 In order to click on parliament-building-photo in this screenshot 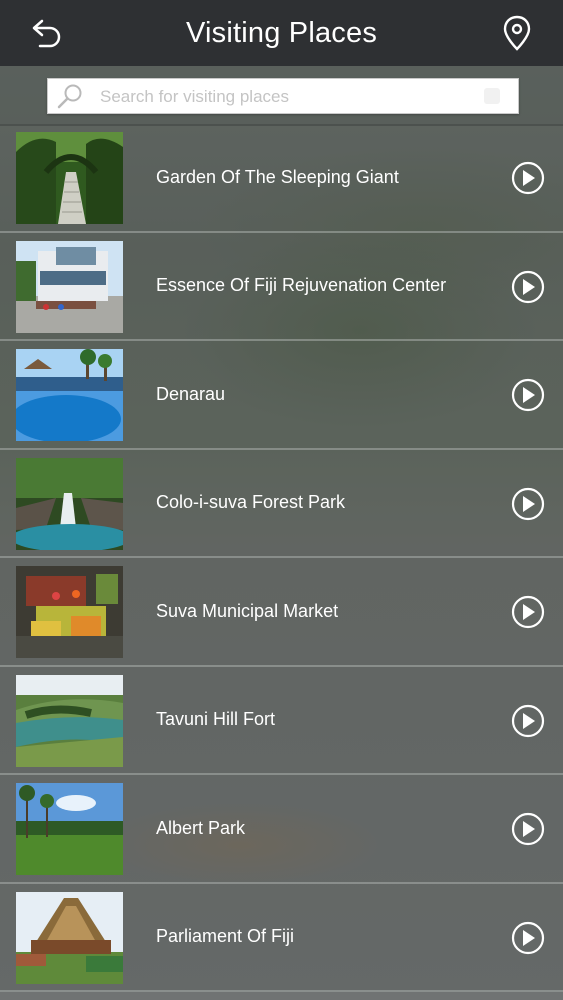, I will do `click(69, 937)`.